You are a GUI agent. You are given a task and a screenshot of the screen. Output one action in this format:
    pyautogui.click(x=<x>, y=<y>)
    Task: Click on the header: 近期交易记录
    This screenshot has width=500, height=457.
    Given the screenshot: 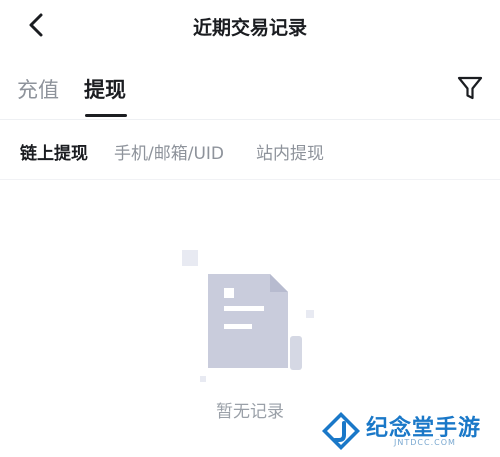 What is the action you would take?
    pyautogui.click(x=250, y=26)
    